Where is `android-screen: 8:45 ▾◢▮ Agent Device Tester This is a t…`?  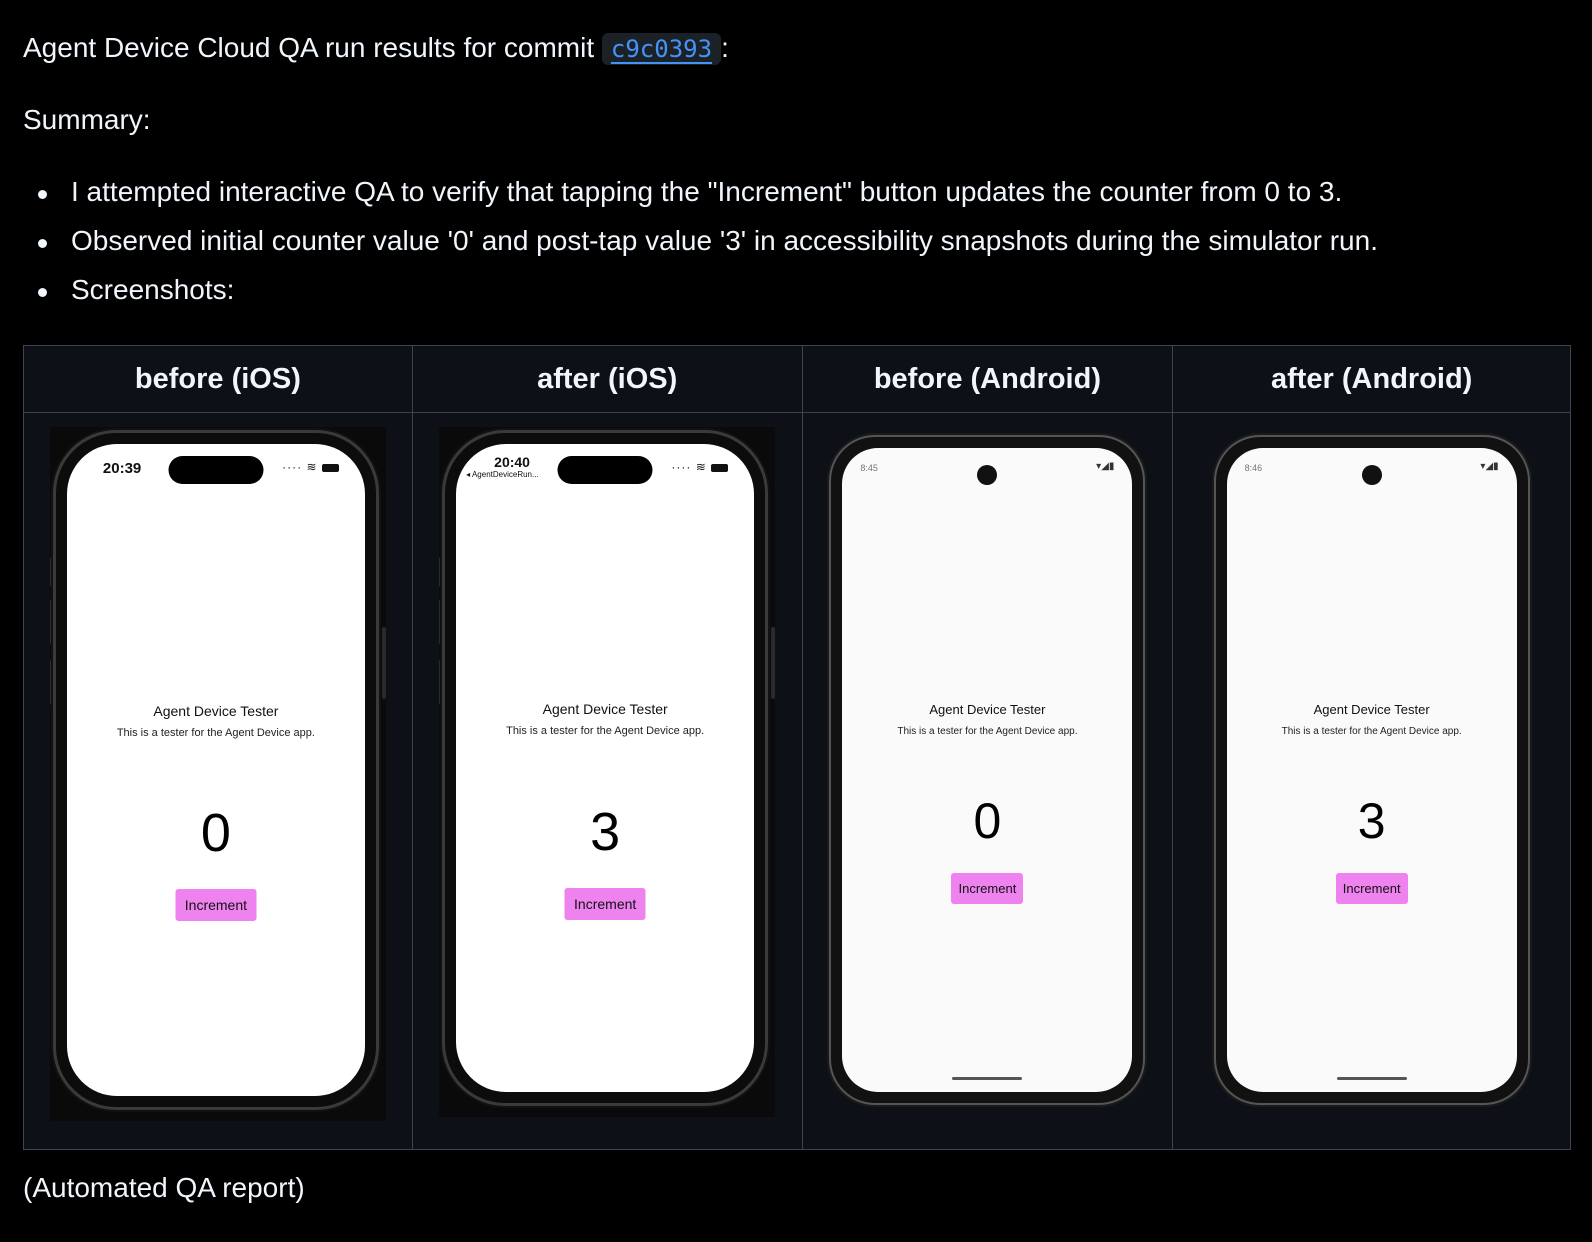 android-screen: 8:45 ▾◢▮ Agent Device Tester This is a t… is located at coordinates (987, 770).